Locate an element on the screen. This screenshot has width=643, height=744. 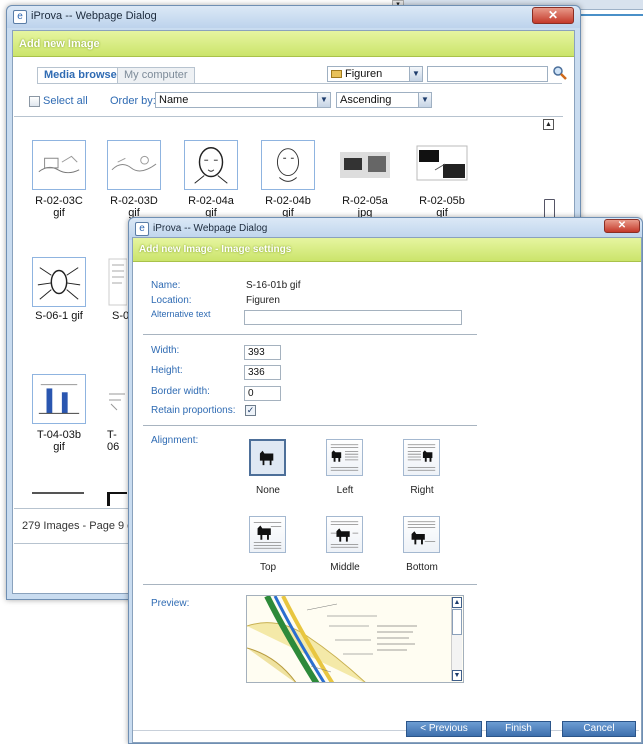
location-label: Location: is located at coordinates (171, 300).